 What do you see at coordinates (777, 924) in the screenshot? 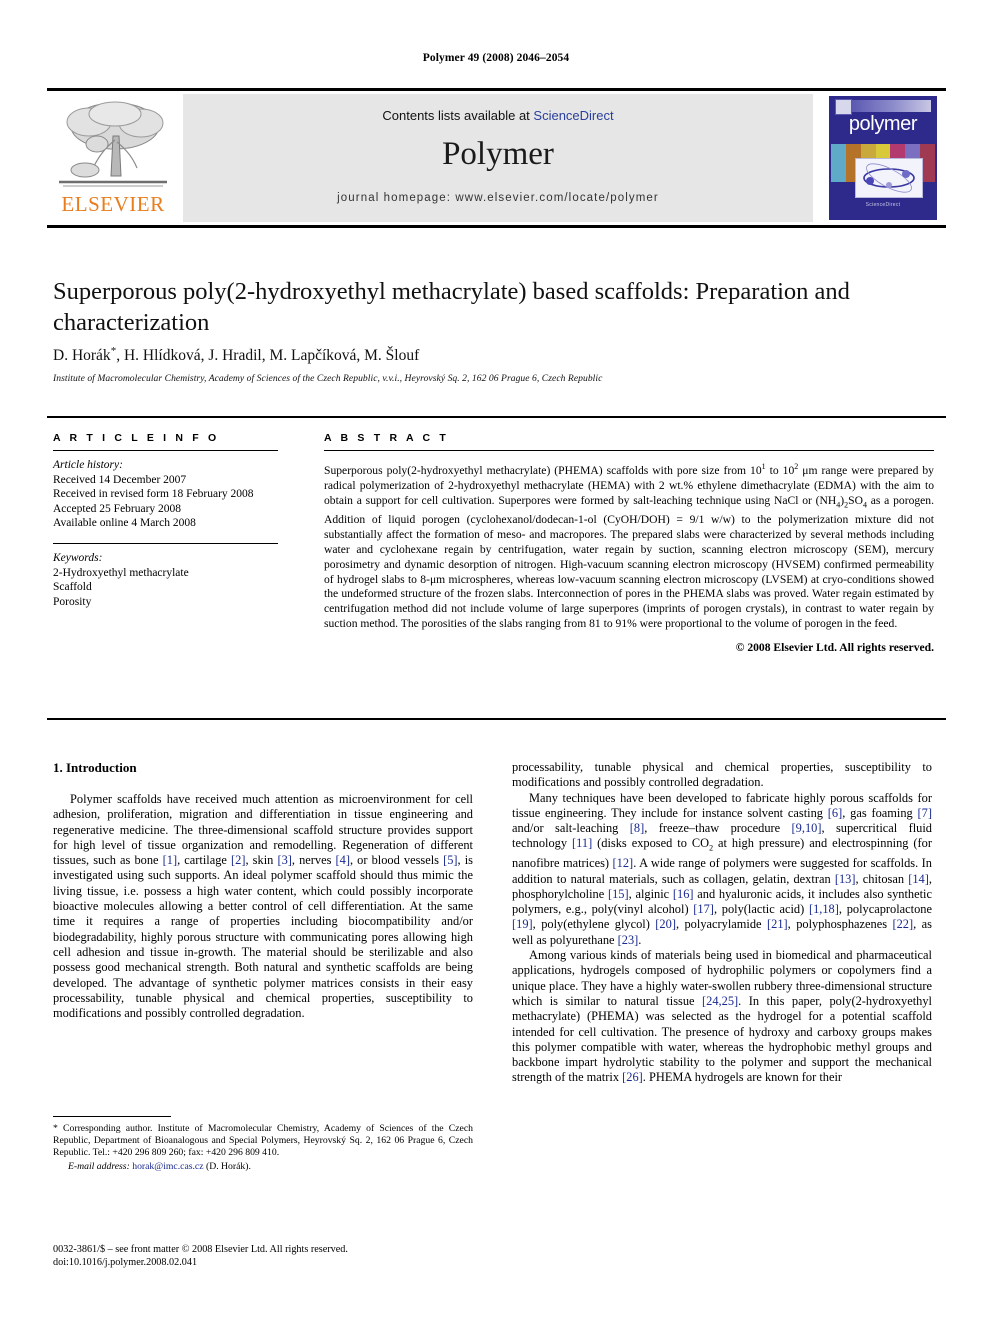
I see `citation-link: [21]` at bounding box center [777, 924].